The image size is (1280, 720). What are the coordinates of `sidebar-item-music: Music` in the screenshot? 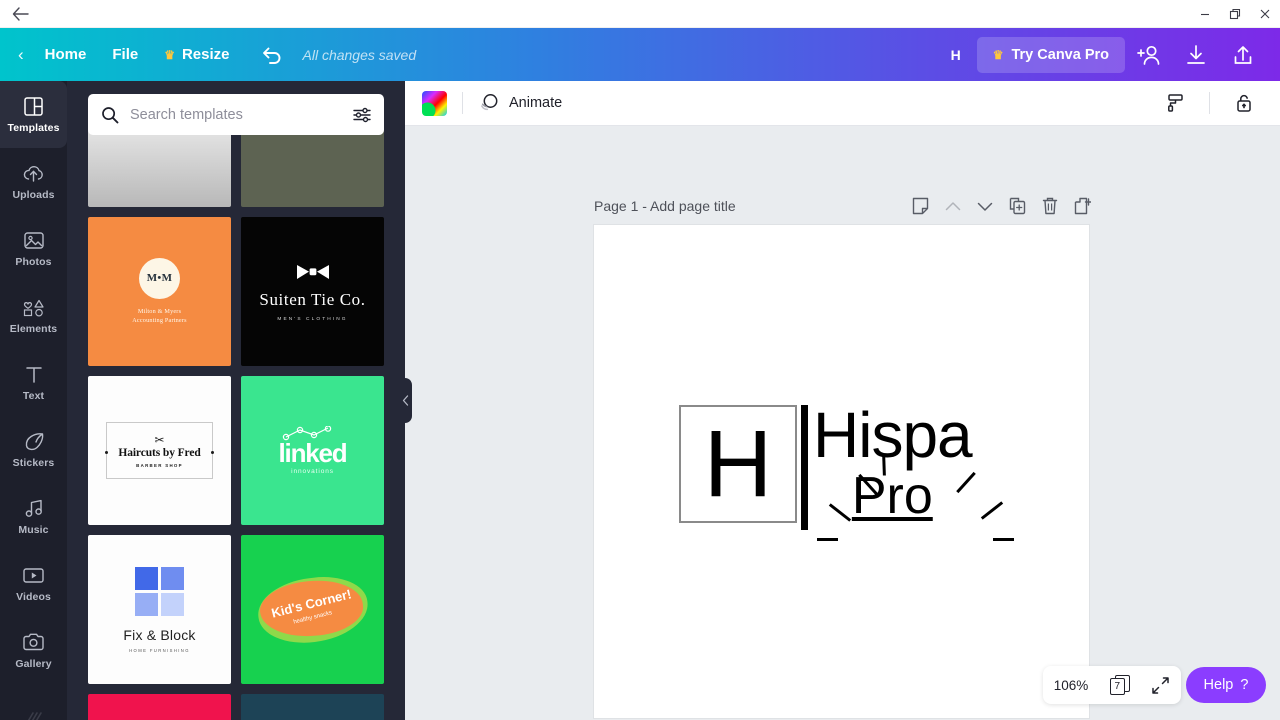 It's located at (33, 516).